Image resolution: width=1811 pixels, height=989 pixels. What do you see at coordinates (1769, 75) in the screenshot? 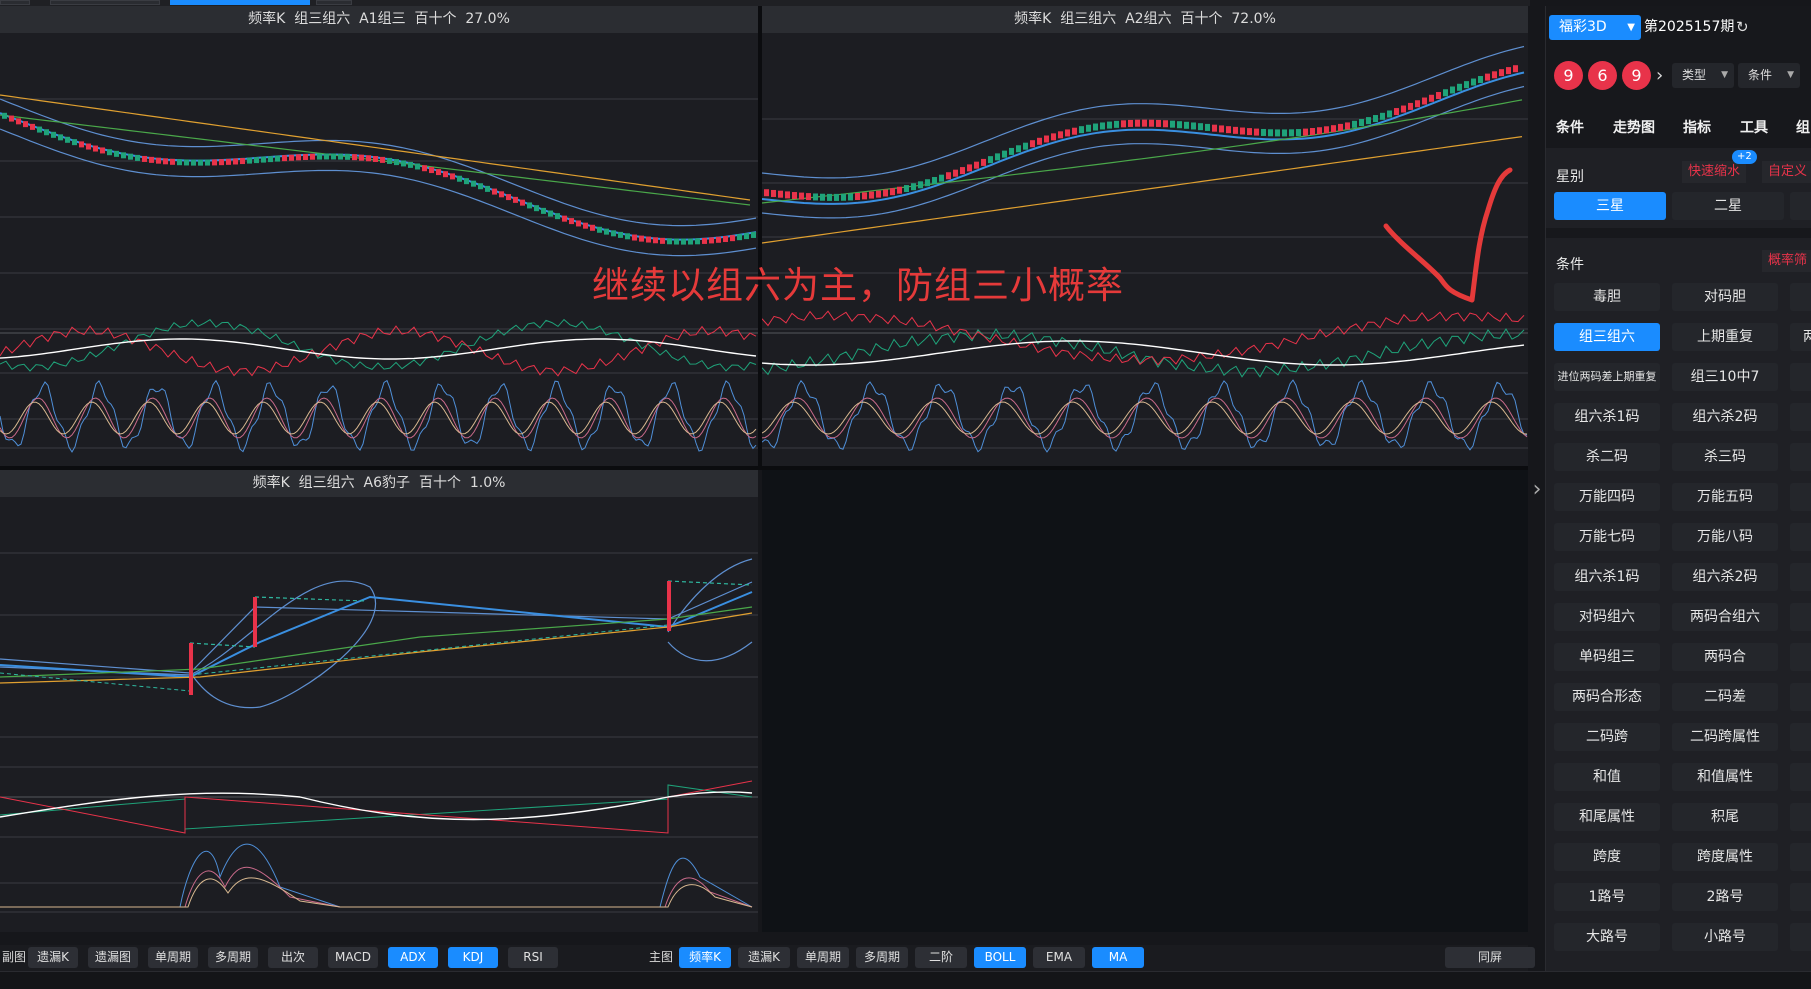
I see `condition-dropdown: 条件 ▼` at bounding box center [1769, 75].